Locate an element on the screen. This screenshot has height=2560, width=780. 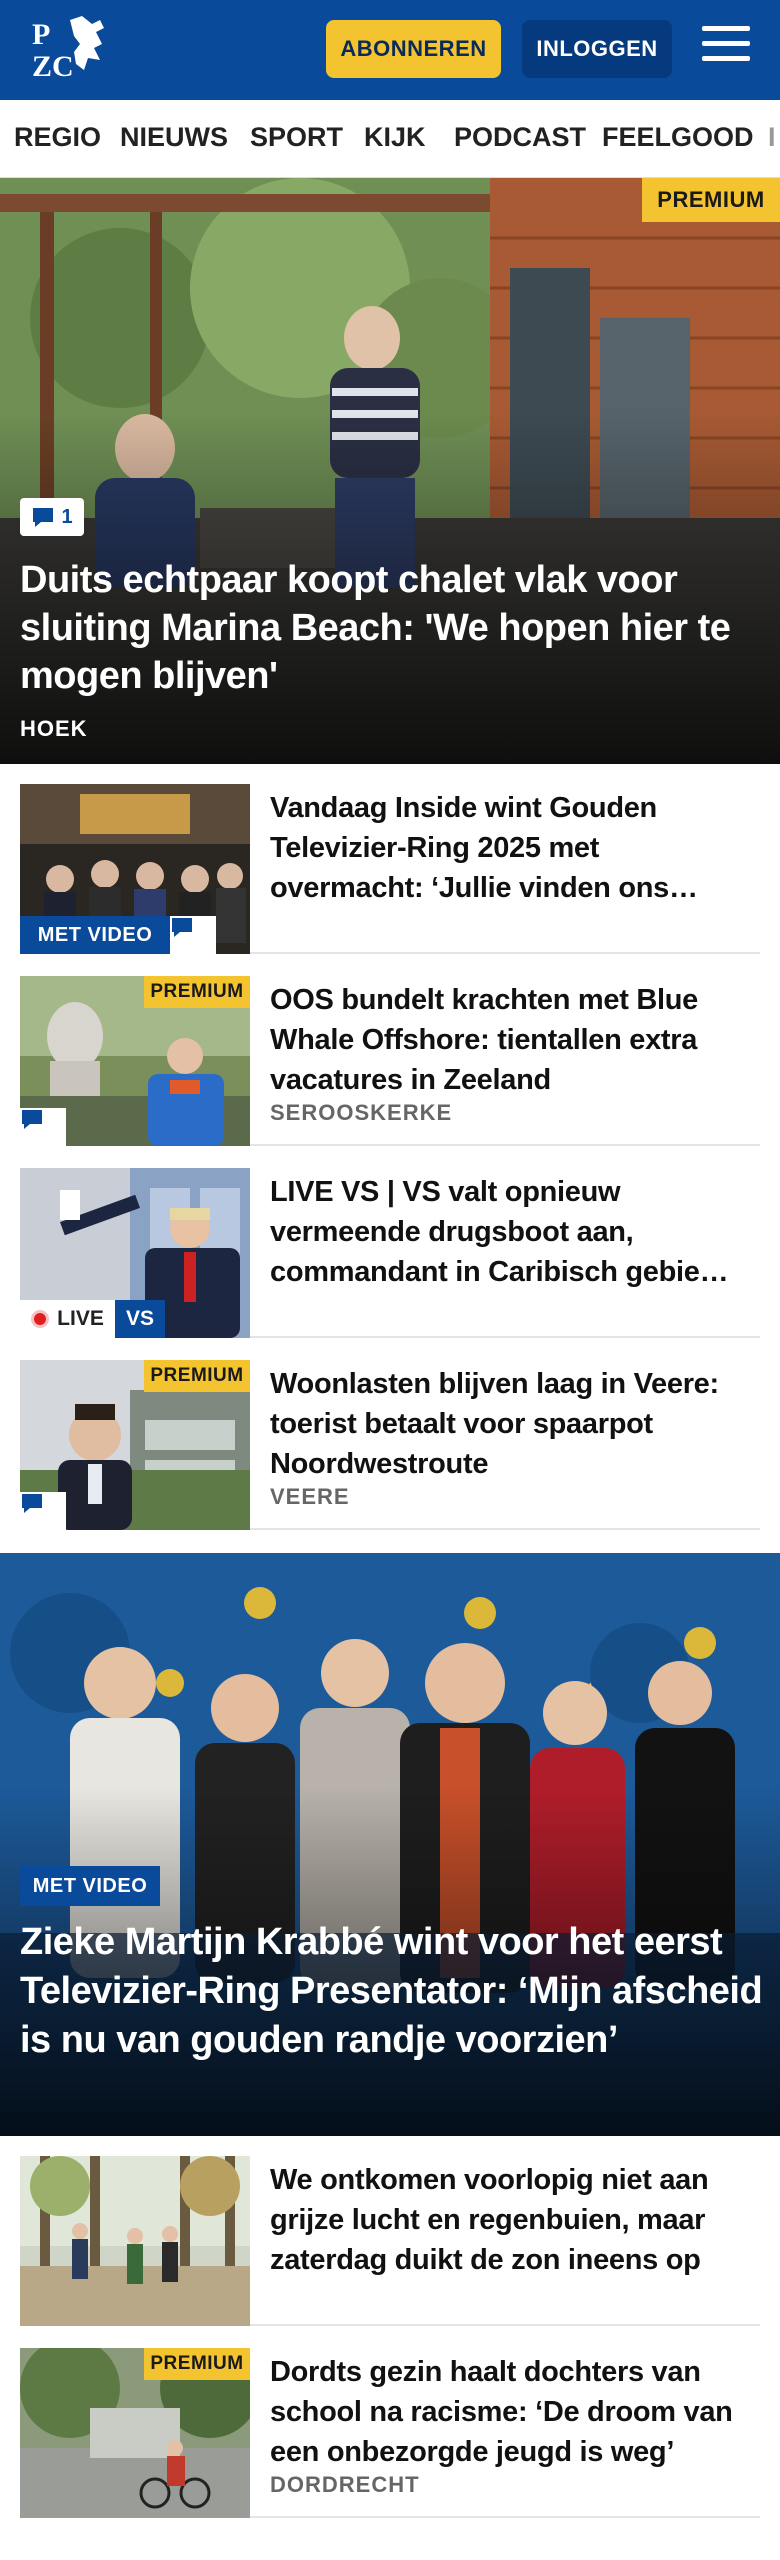
comment-count-badge: 1 is located at coordinates (52, 517).